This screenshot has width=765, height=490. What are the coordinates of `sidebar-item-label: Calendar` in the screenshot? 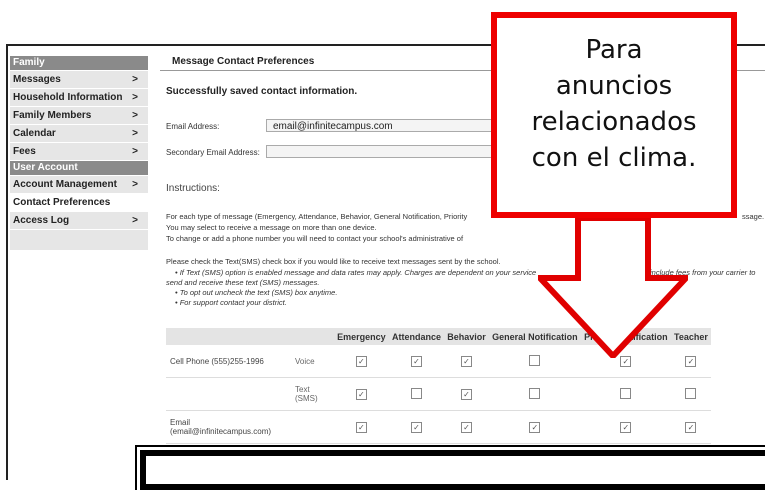 It's located at (34, 133).